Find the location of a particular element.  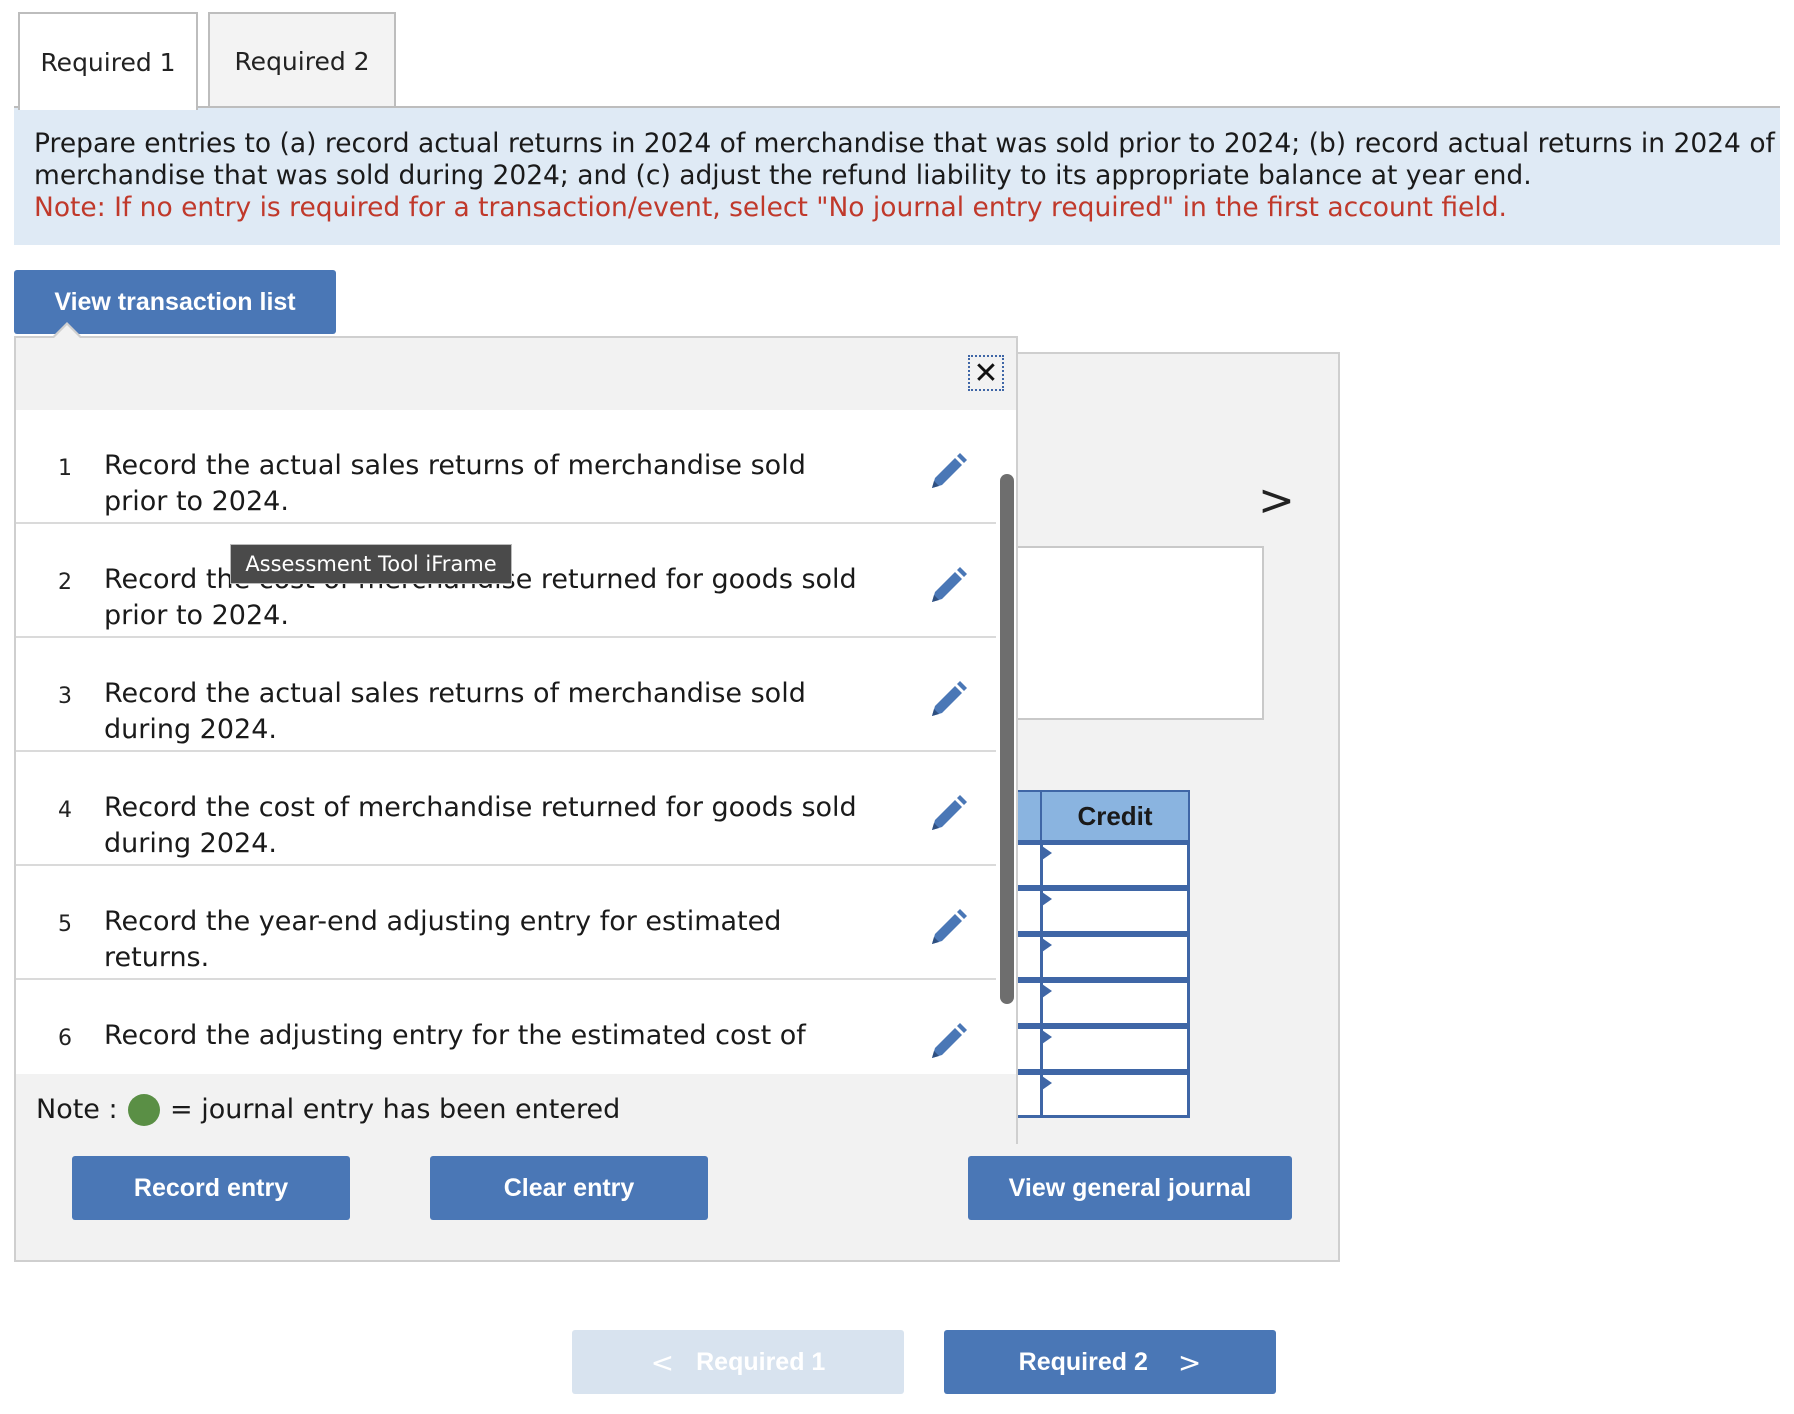

next-required-button: Required 2 > is located at coordinates (1110, 1362).